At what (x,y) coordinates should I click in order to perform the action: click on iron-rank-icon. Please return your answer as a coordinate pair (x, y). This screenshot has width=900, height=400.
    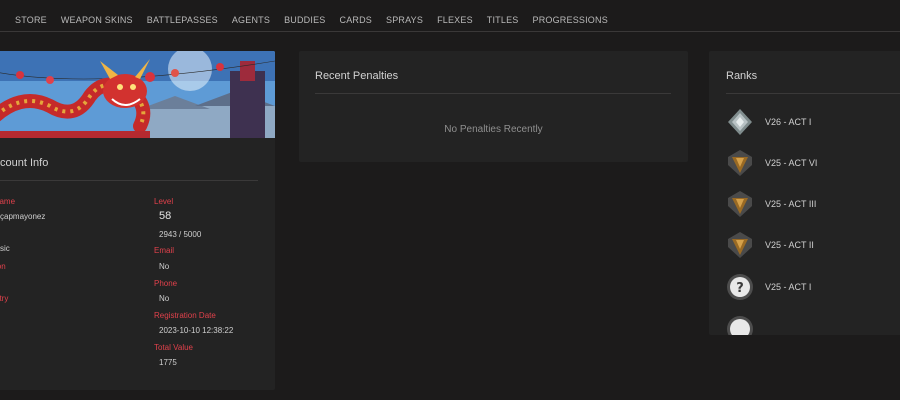
    Looking at the image, I should click on (740, 122).